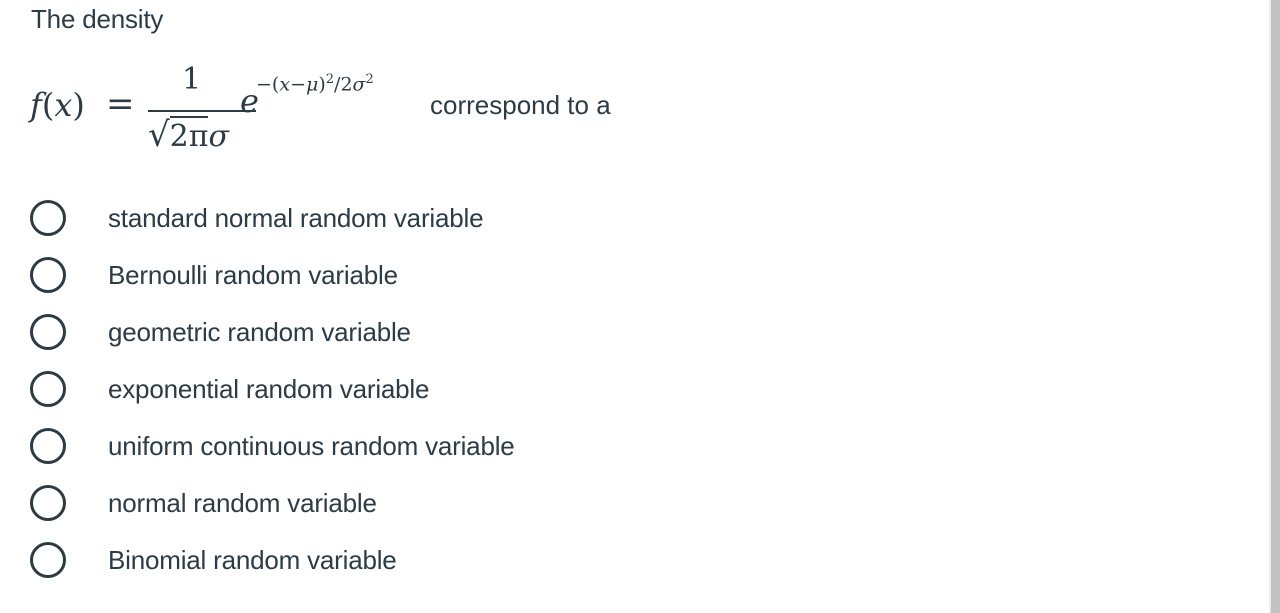 The image size is (1280, 613). Describe the element at coordinates (268, 389) in the screenshot. I see `option-label: exponential random variable` at that location.